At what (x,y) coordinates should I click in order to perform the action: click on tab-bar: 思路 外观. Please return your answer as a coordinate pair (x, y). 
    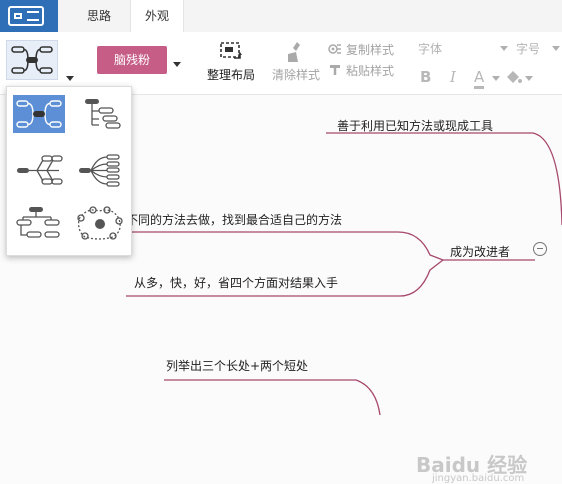
    Looking at the image, I should click on (310, 16).